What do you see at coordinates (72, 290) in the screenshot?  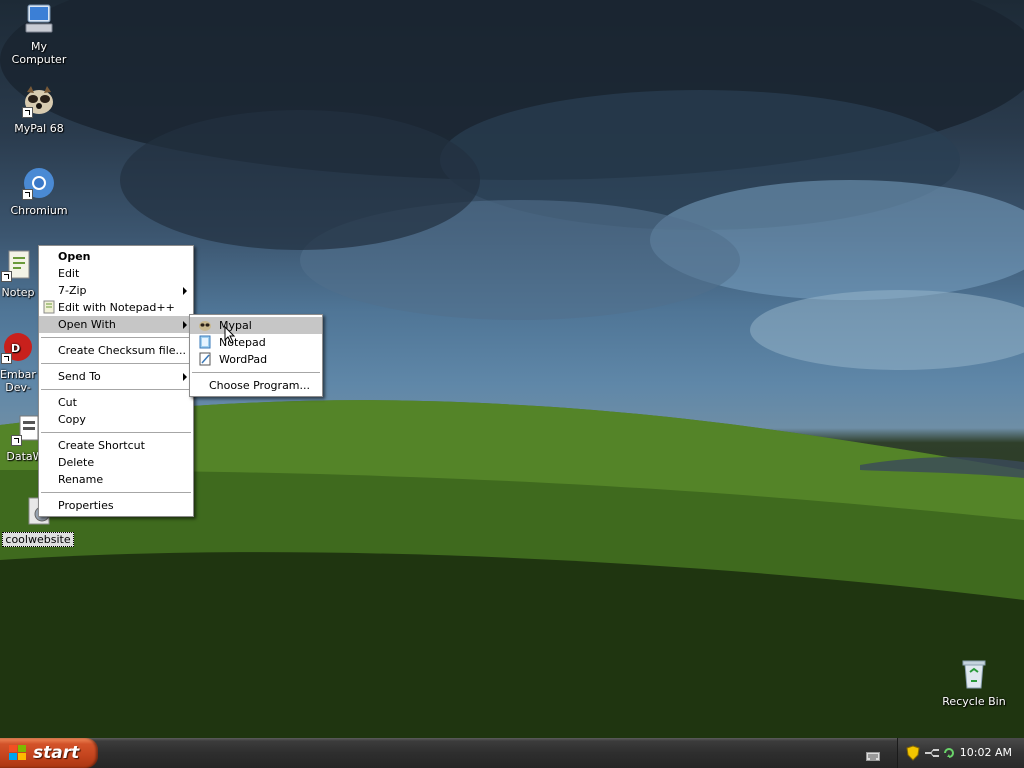 I see `menu-item-label: 7-Zip` at bounding box center [72, 290].